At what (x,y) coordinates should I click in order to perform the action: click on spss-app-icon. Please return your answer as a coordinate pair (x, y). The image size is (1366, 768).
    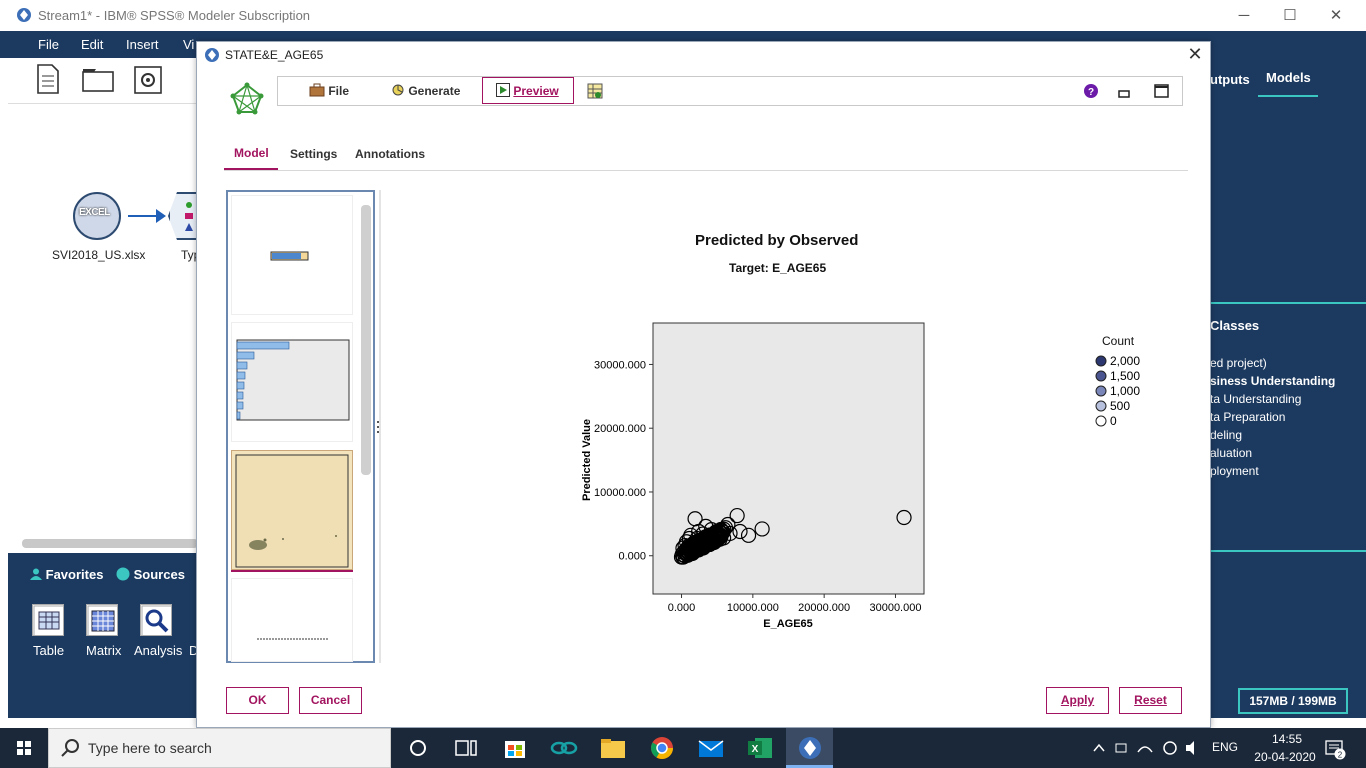
    Looking at the image, I should click on (24, 15).